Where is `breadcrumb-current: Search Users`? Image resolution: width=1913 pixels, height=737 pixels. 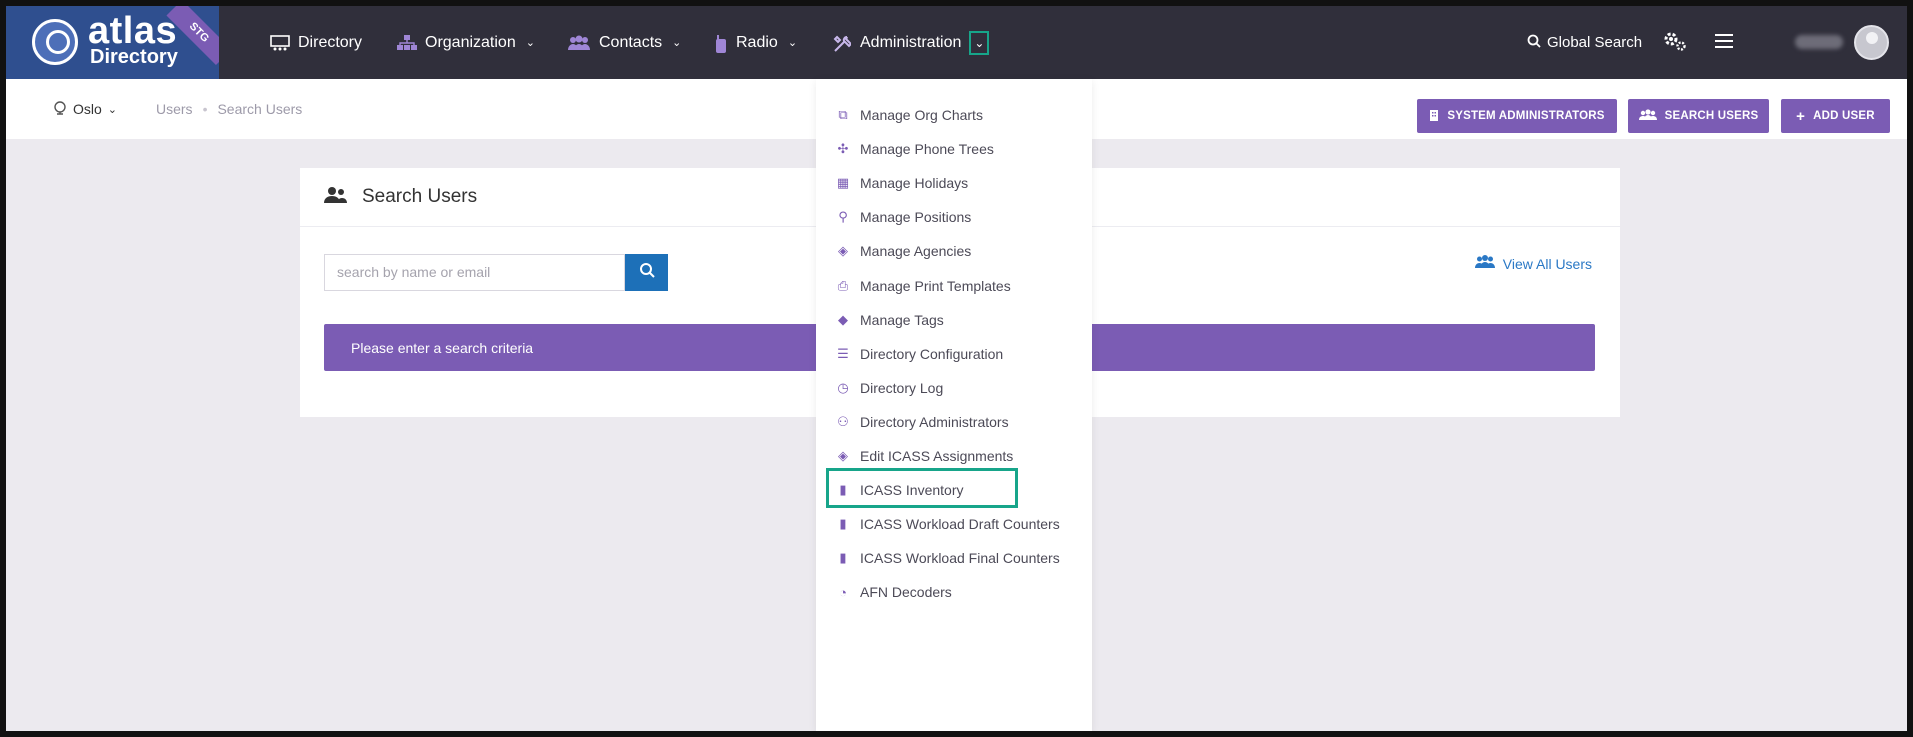
breadcrumb-current: Search Users is located at coordinates (260, 109).